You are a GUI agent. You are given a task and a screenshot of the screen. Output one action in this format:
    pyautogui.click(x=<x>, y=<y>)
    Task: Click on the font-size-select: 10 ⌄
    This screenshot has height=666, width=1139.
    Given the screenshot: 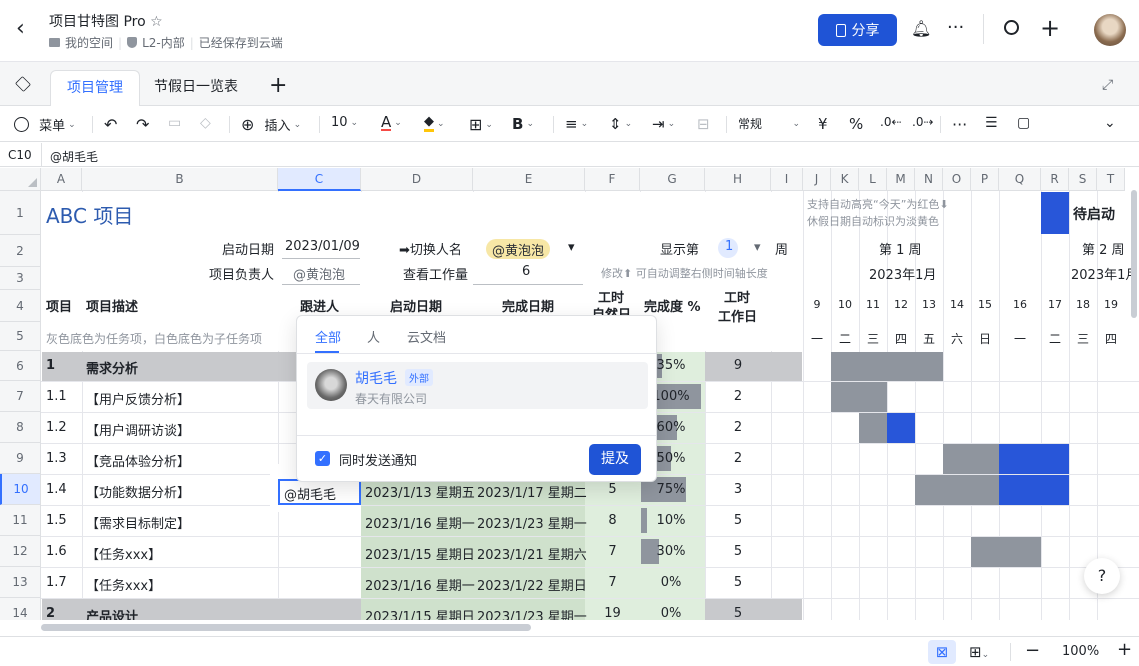 What is the action you would take?
    pyautogui.click(x=344, y=122)
    